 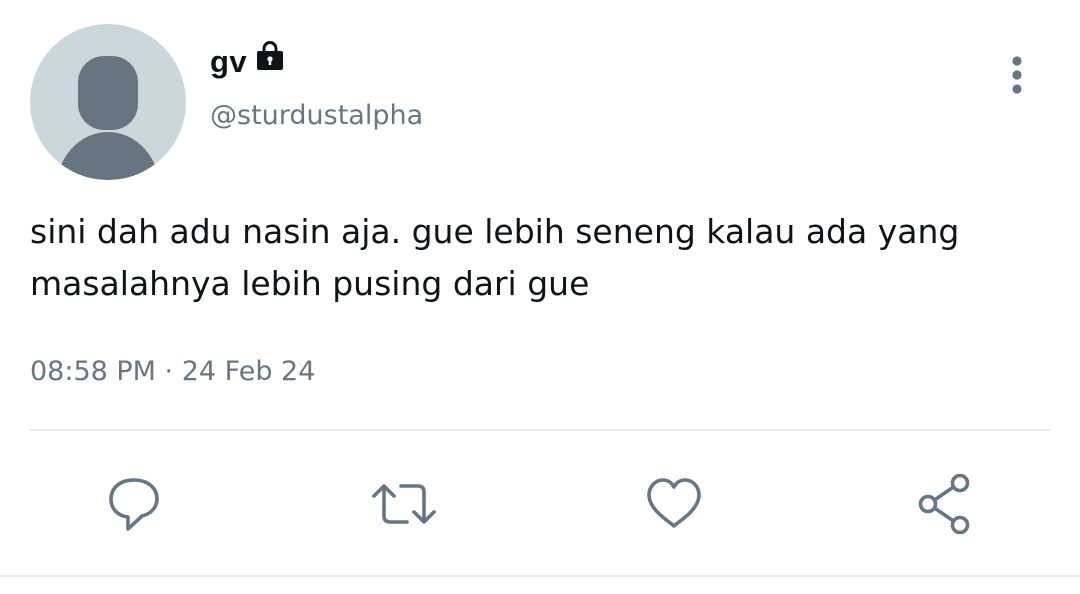 I want to click on retweet-button, so click(x=404, y=504).